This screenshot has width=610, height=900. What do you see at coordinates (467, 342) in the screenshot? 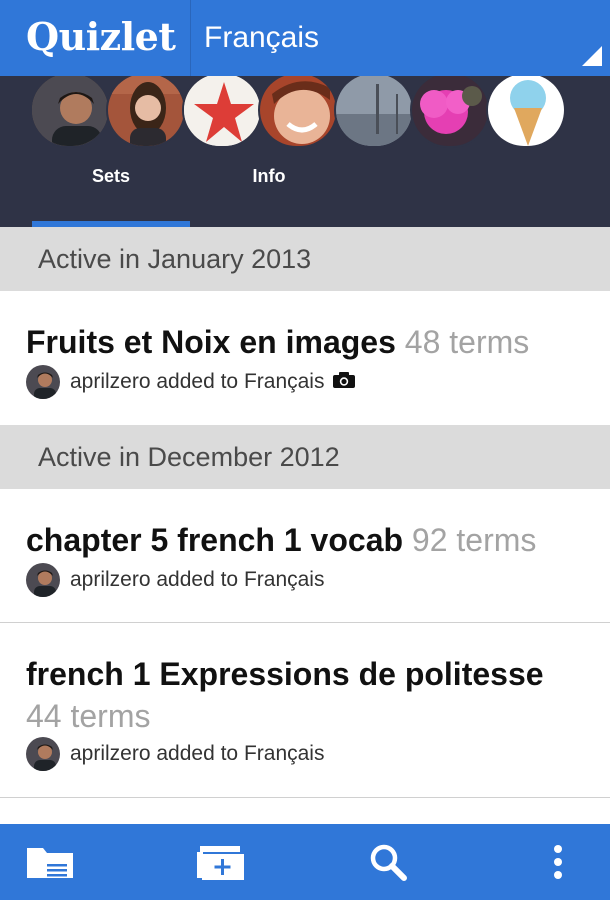
I see `term-count: 48 terms` at bounding box center [467, 342].